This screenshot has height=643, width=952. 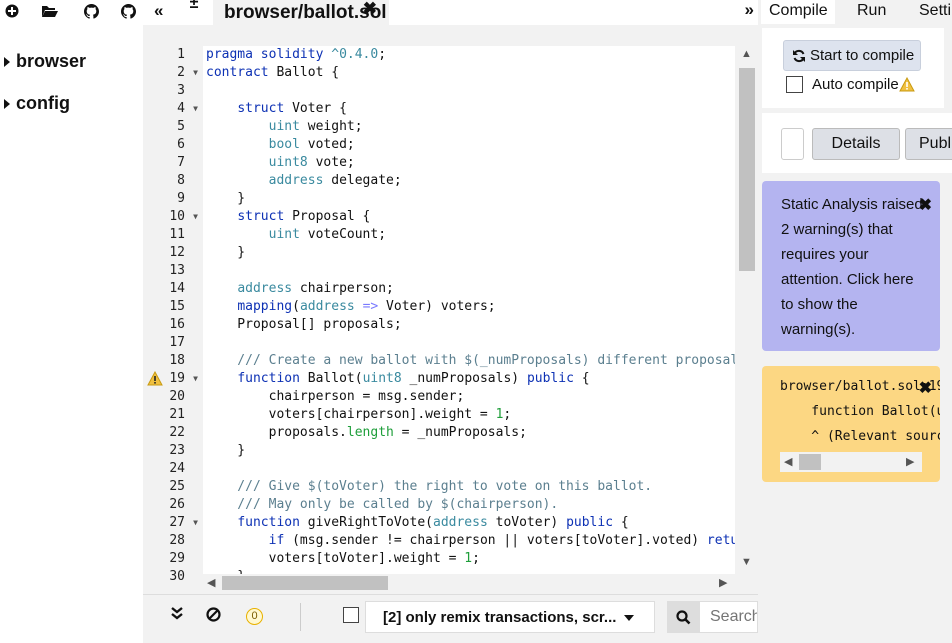 I want to click on line-number: 11, so click(x=173, y=235).